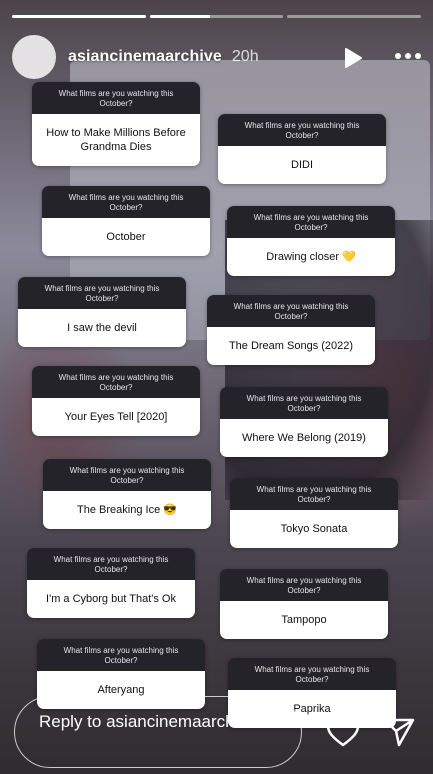 Image resolution: width=433 pixels, height=774 pixels. I want to click on card-answer: October, so click(126, 237).